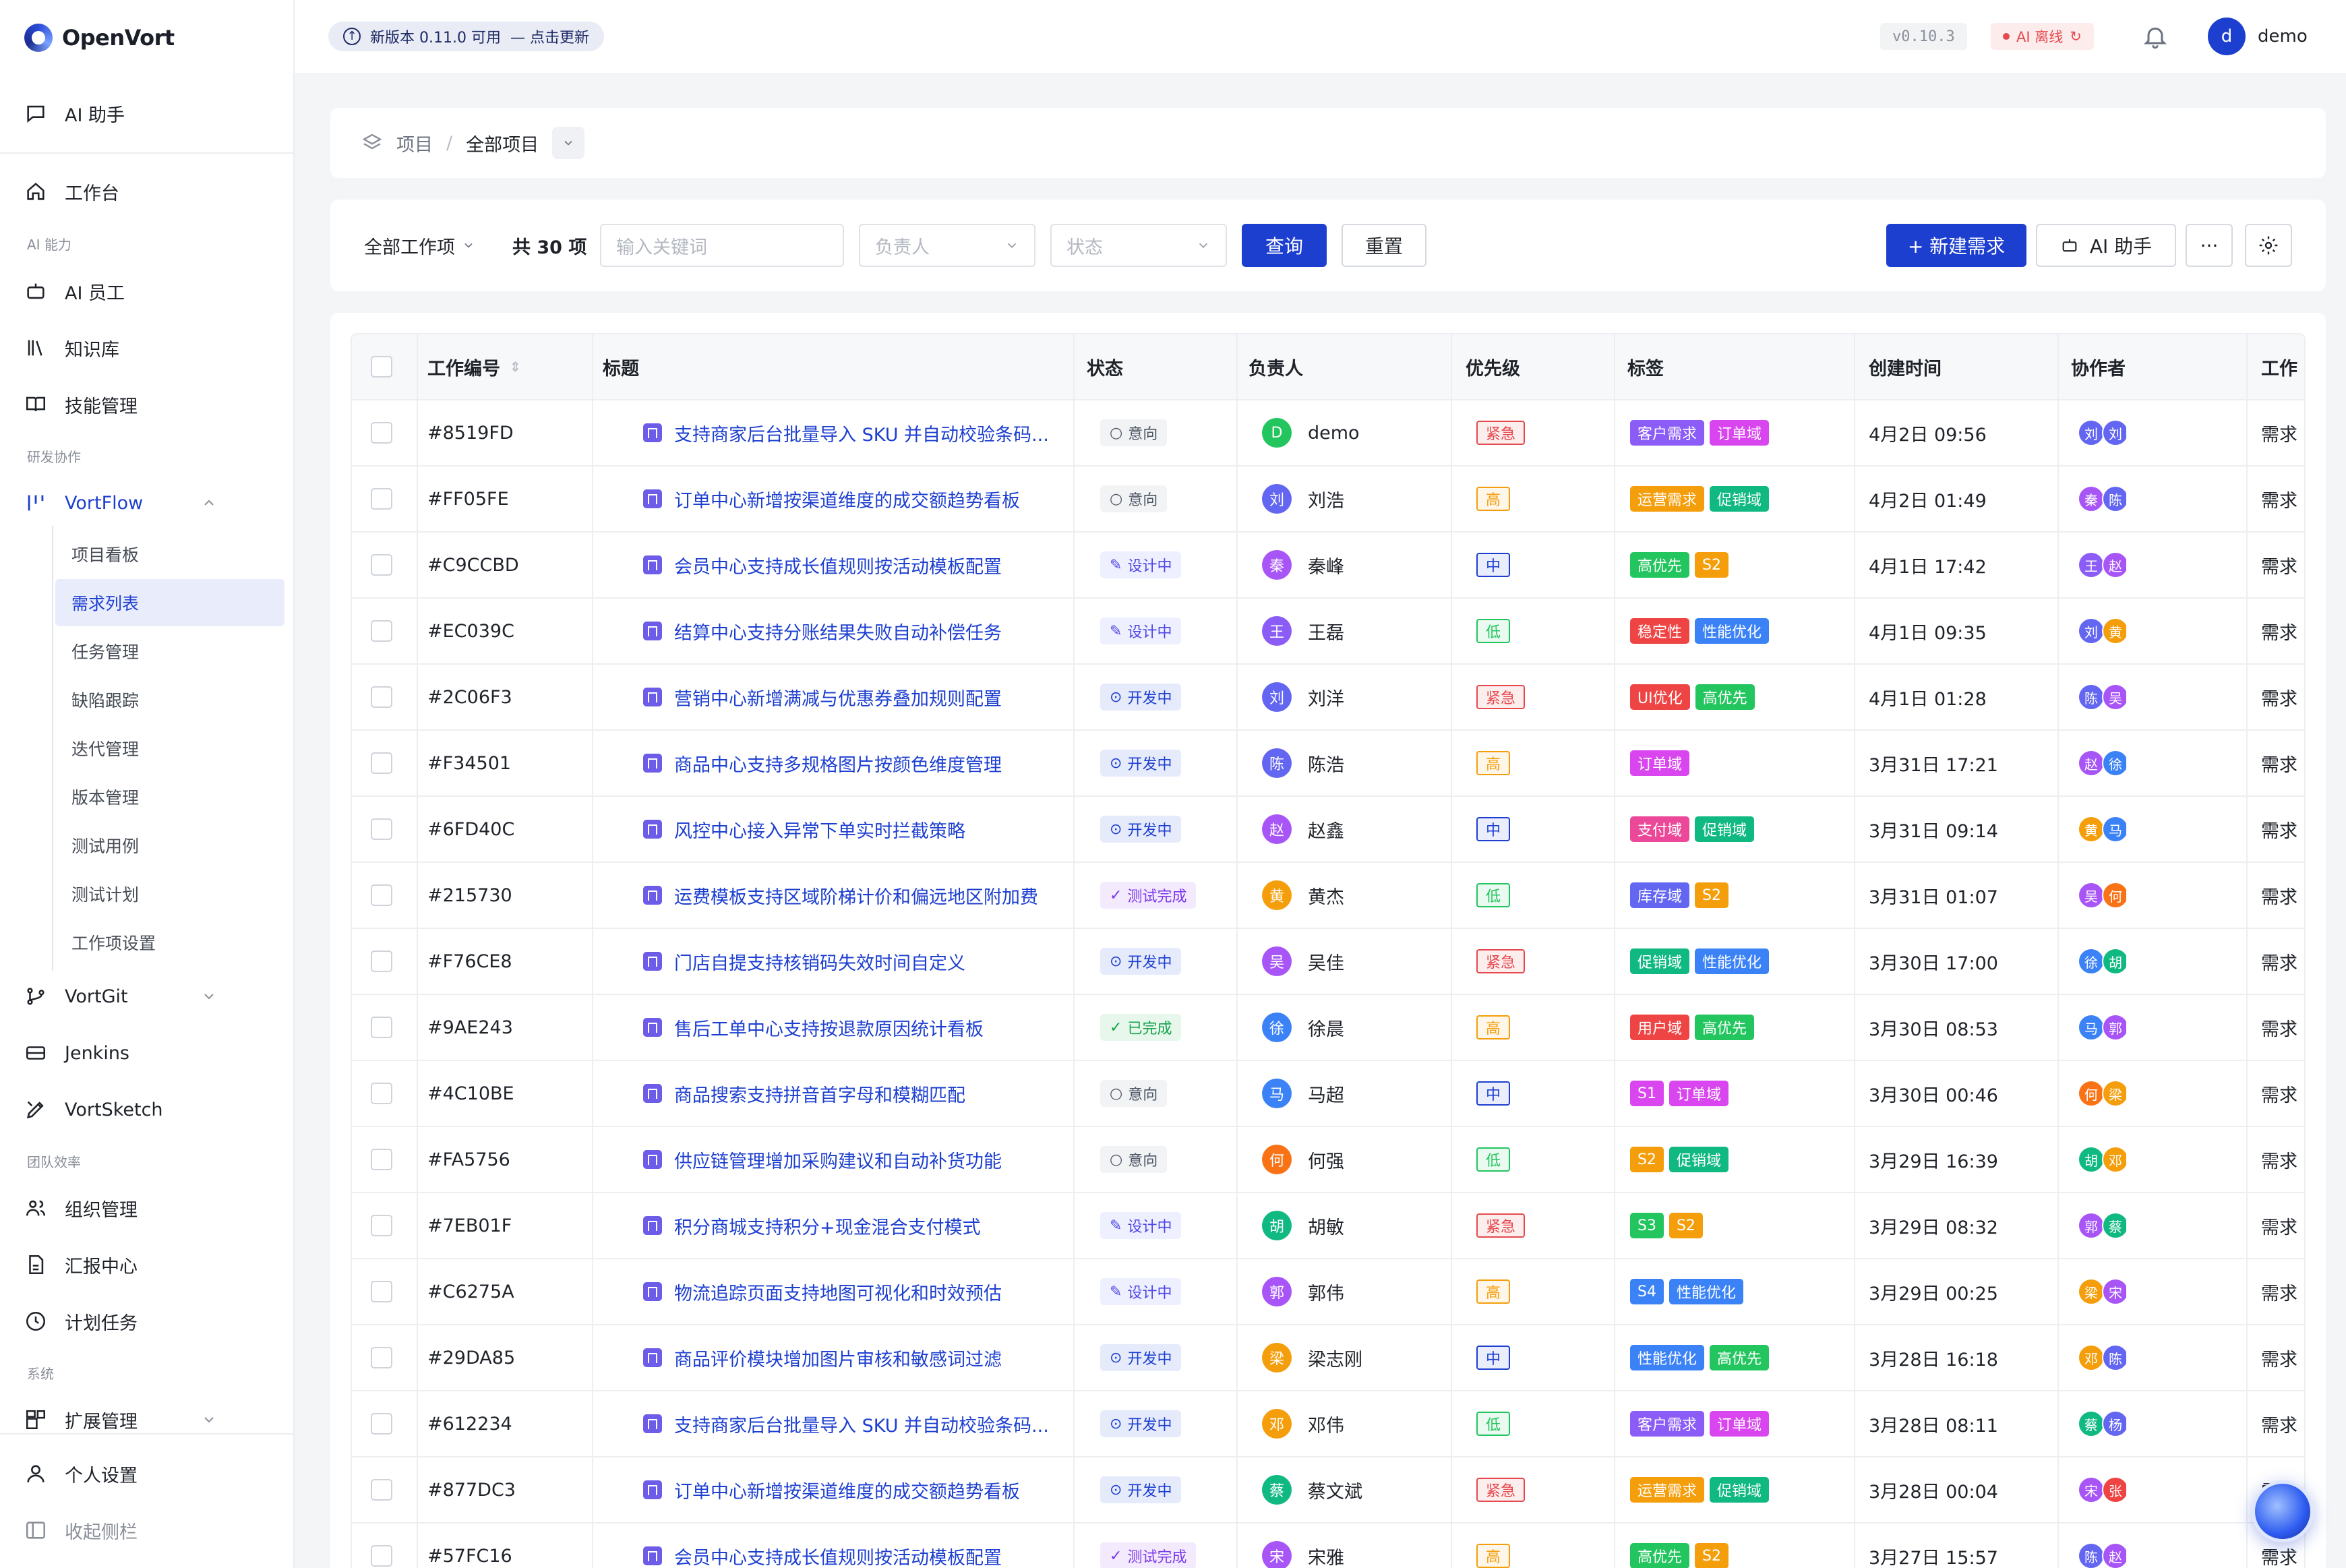  Describe the element at coordinates (1956, 245) in the screenshot. I see `new-requirement-button: + 新建需求` at that location.